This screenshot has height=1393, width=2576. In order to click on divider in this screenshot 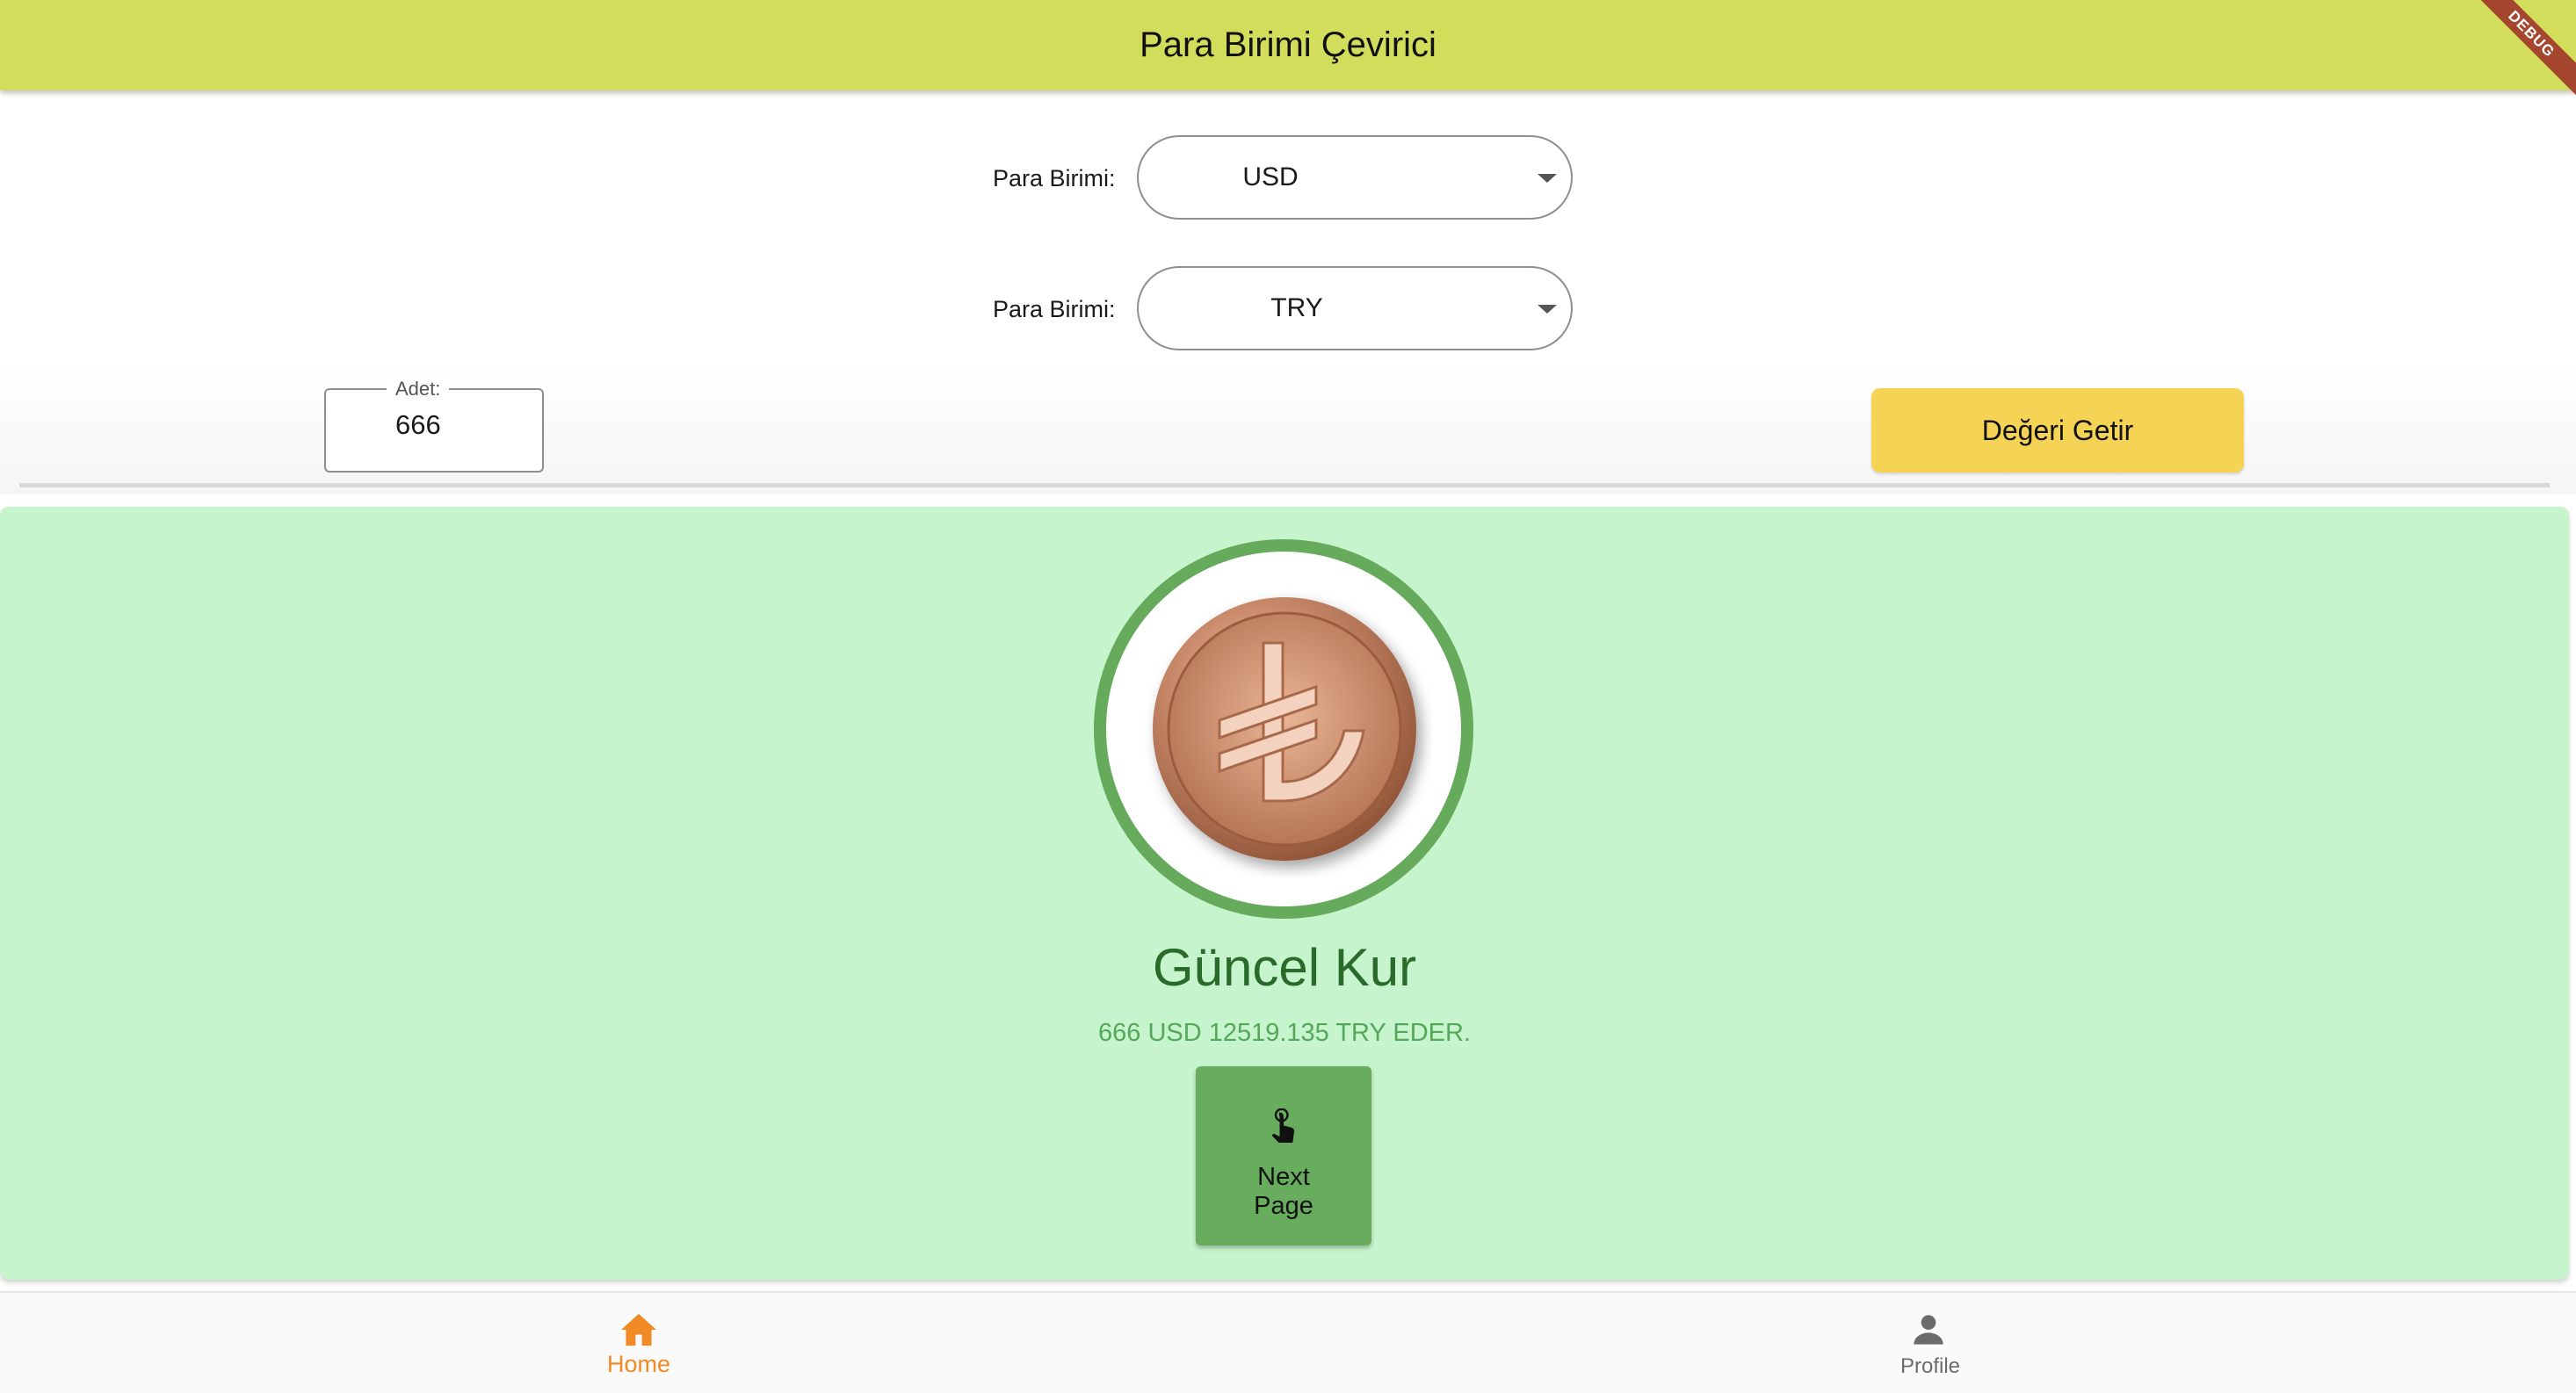, I will do `click(1284, 485)`.